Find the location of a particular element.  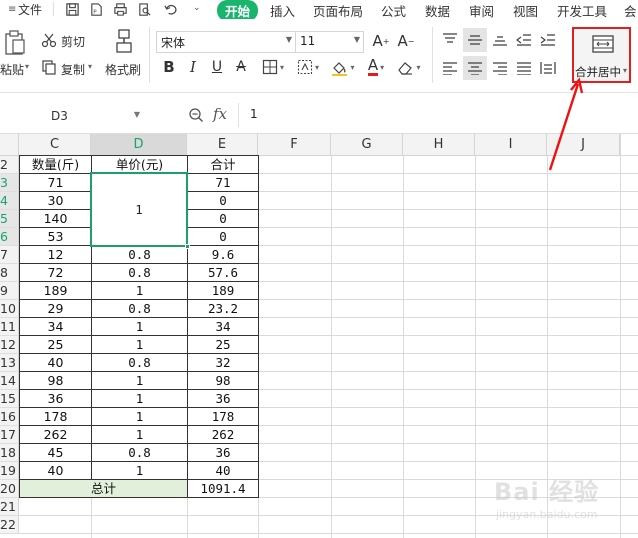

zoom-icon is located at coordinates (196, 116).